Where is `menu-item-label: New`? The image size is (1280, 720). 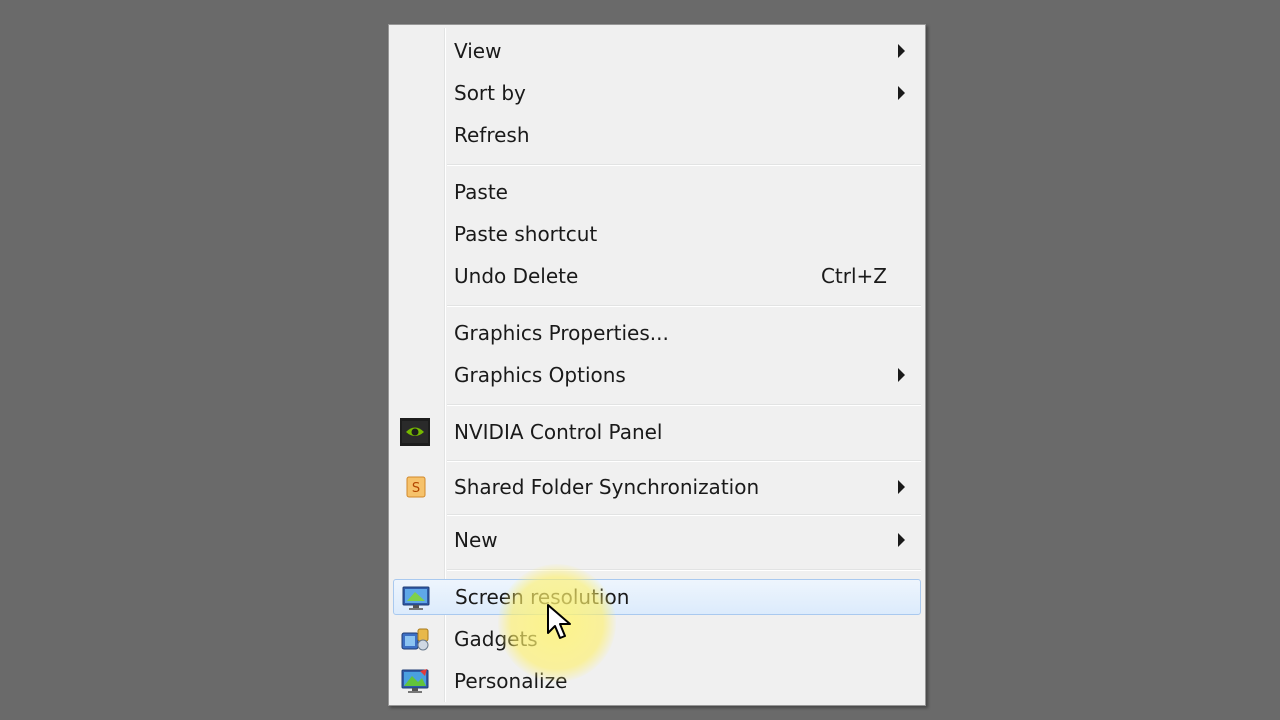
menu-item-label: New is located at coordinates (476, 540).